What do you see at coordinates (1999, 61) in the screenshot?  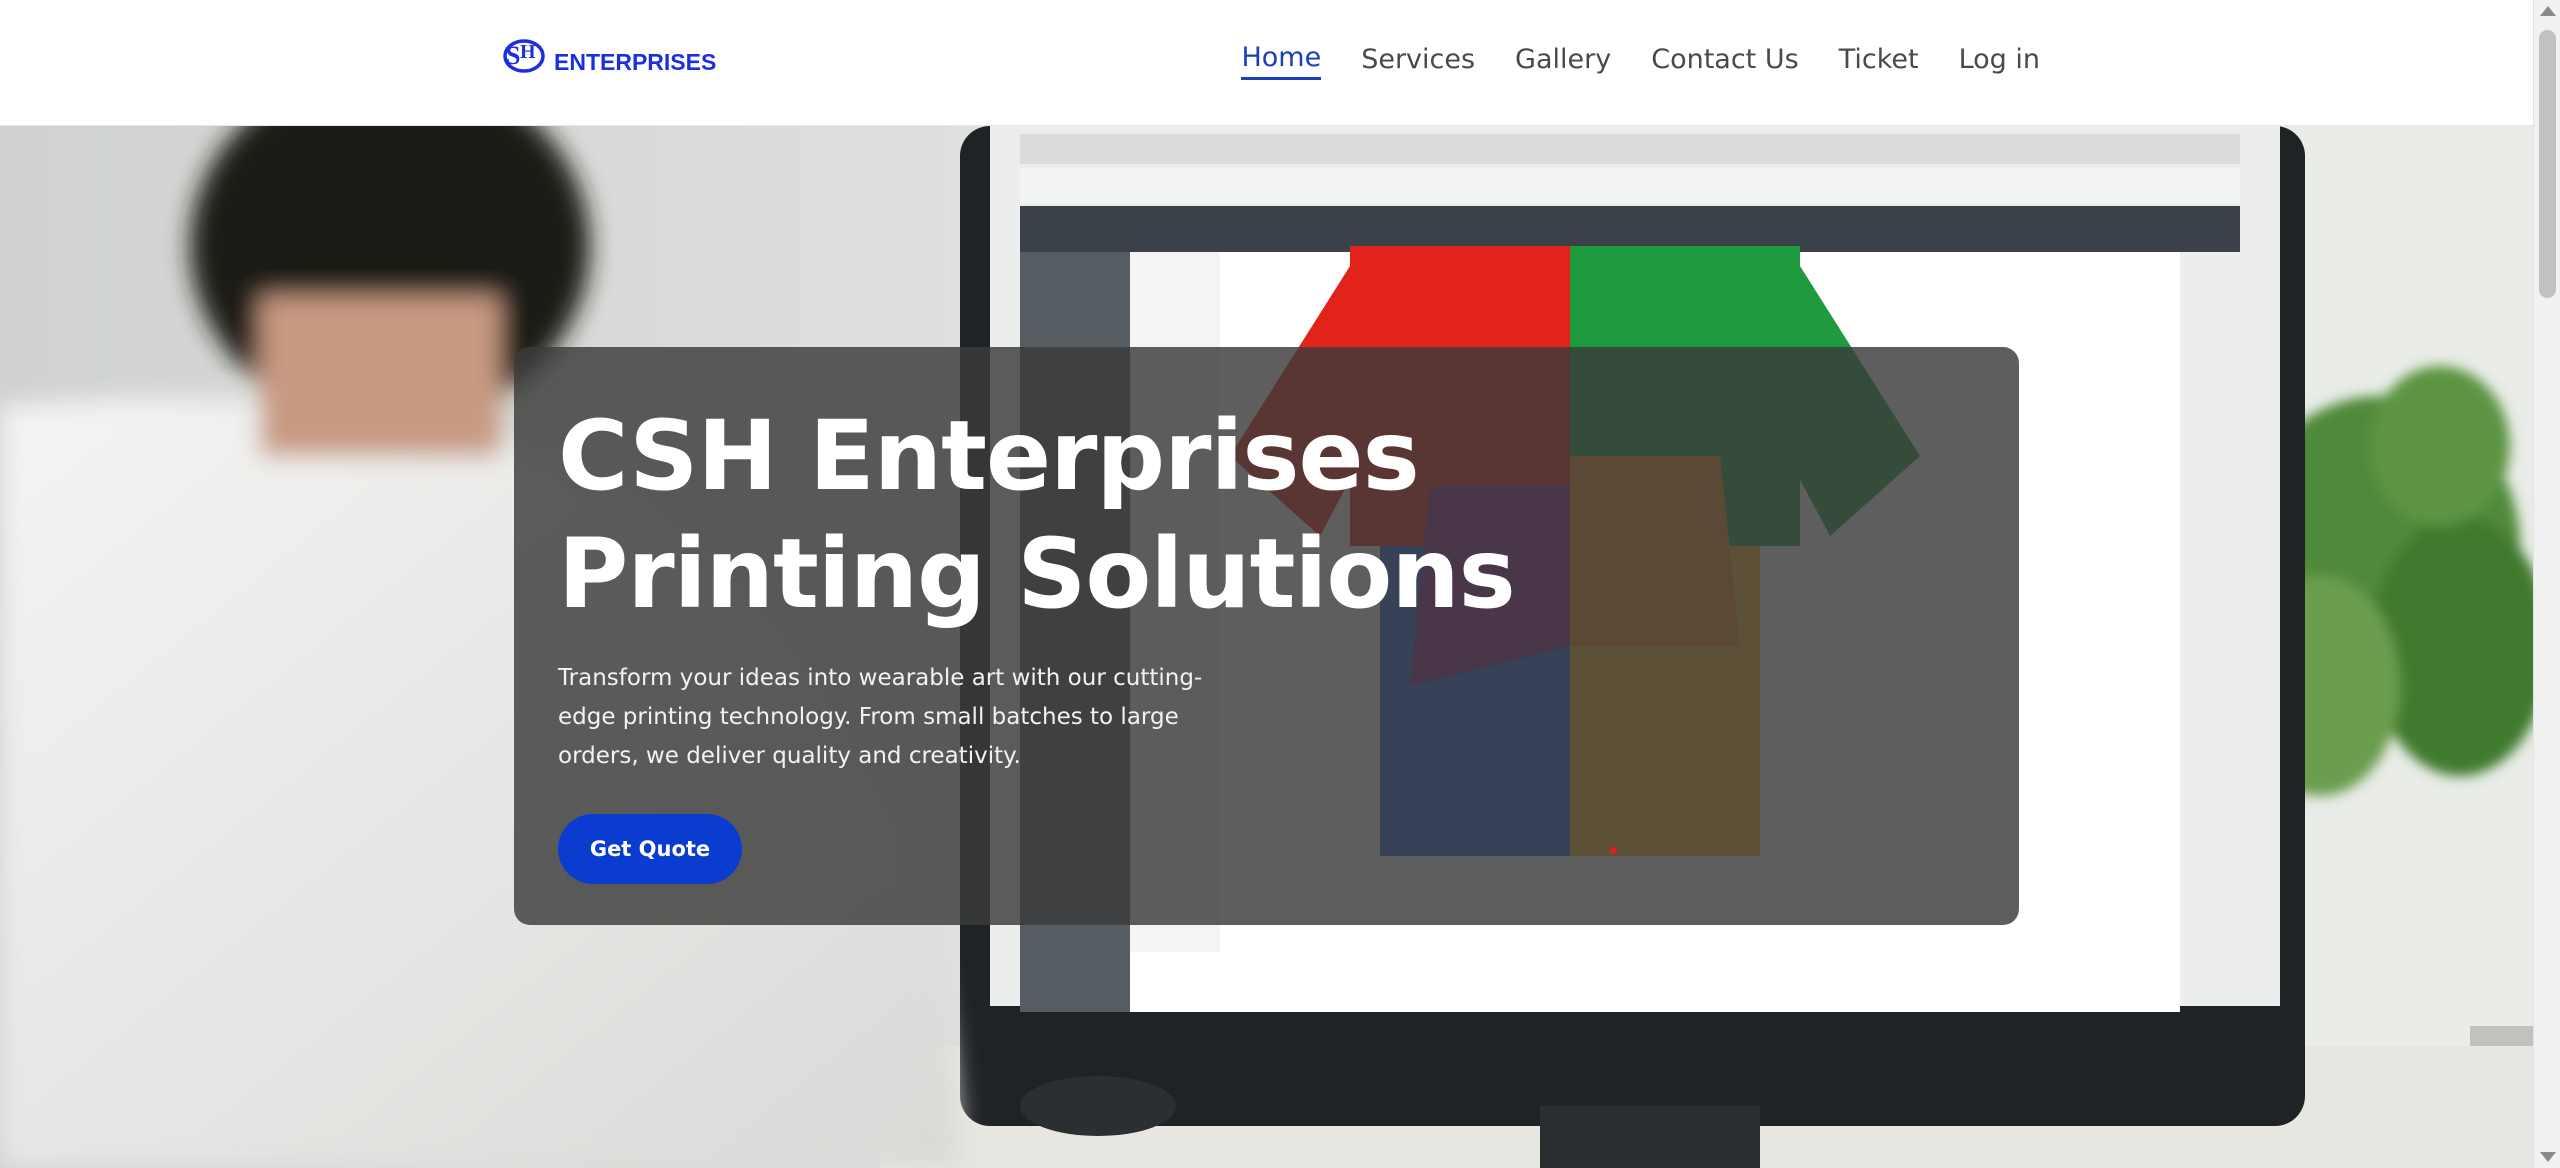 I see `nav-log-in: Log in` at bounding box center [1999, 61].